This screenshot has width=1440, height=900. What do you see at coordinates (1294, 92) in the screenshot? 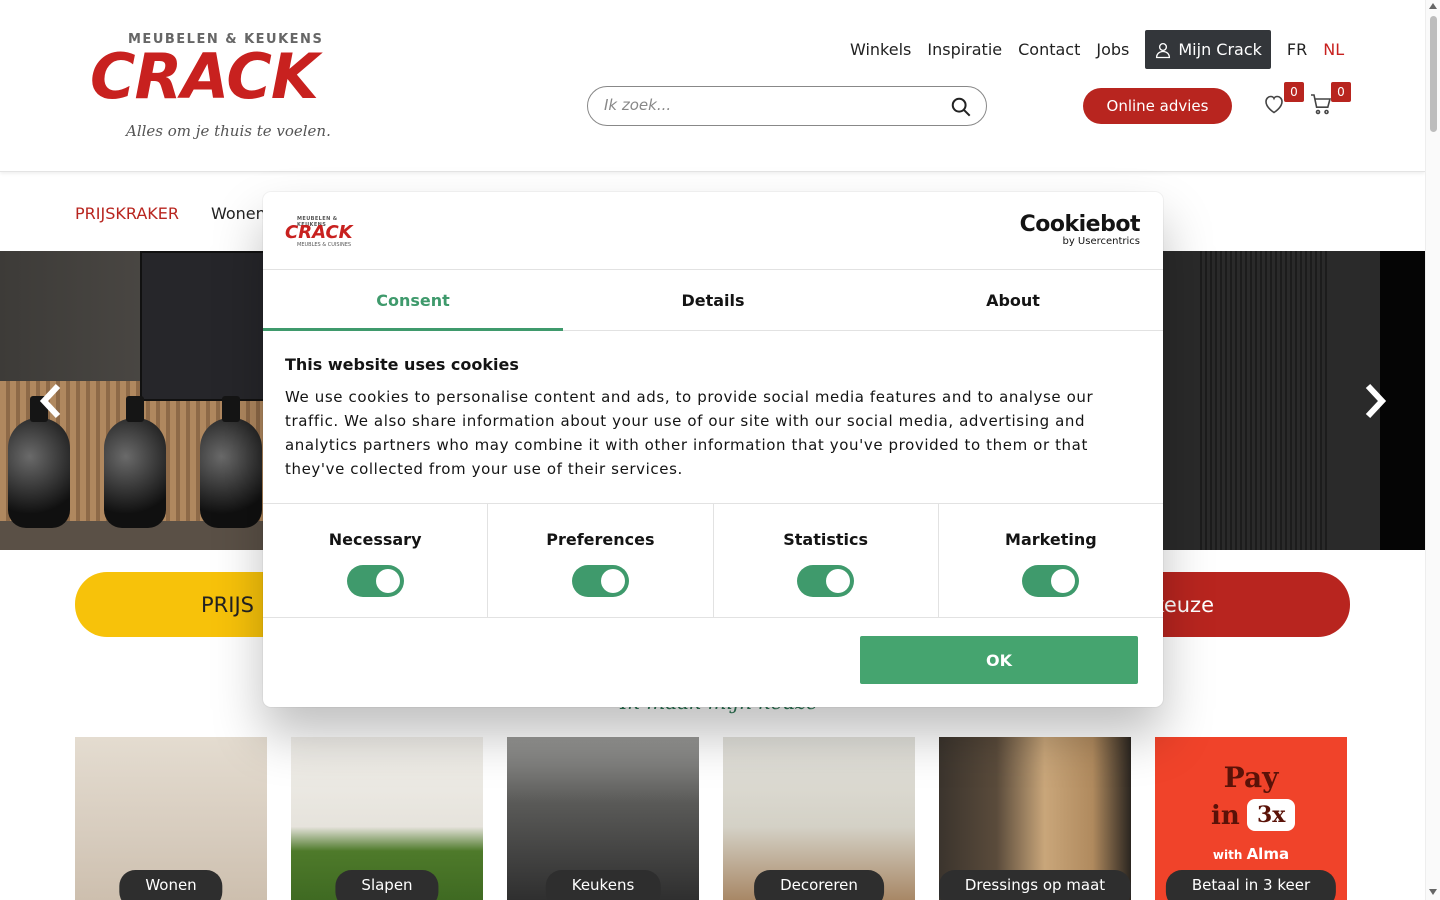
I see `wishlist-count-badge: 0` at bounding box center [1294, 92].